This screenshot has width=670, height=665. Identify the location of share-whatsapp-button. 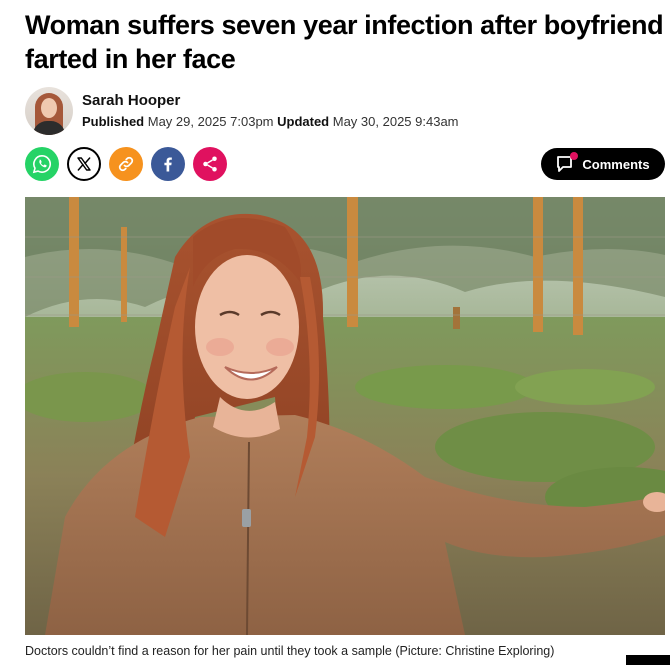
(42, 164).